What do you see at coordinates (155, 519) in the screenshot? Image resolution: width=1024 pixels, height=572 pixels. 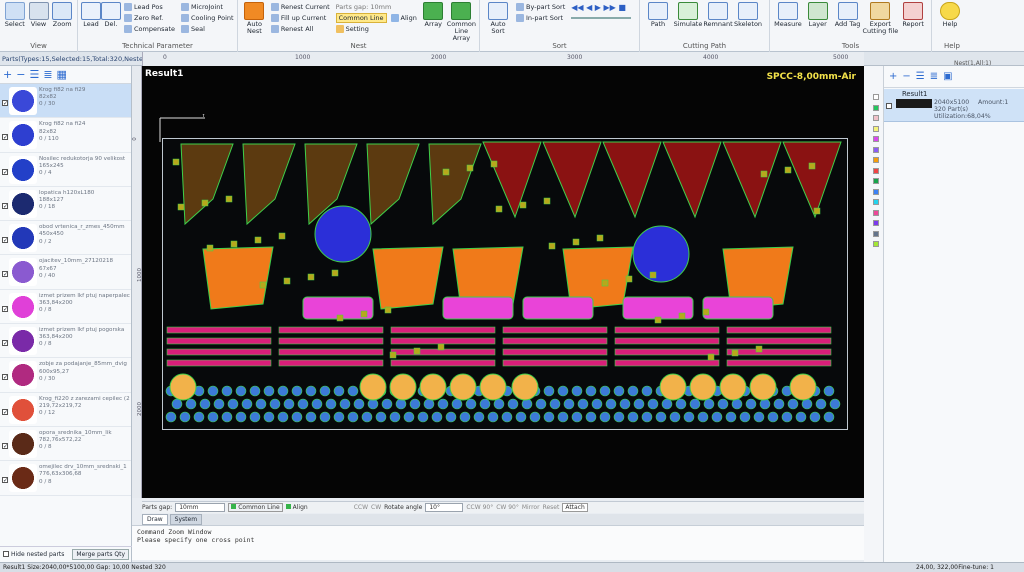 I see `tab-draw: Draw` at bounding box center [155, 519].